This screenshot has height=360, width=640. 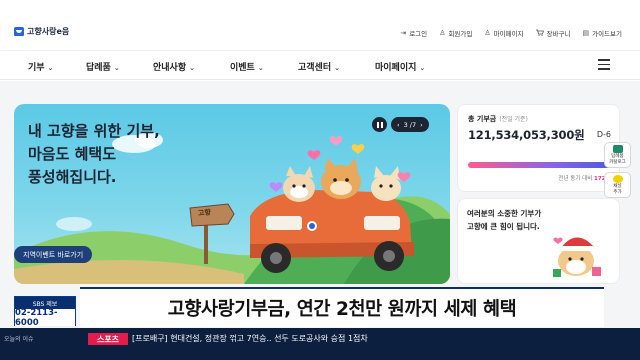 I want to click on prev-arrow-icon: ‹, so click(x=398, y=125).